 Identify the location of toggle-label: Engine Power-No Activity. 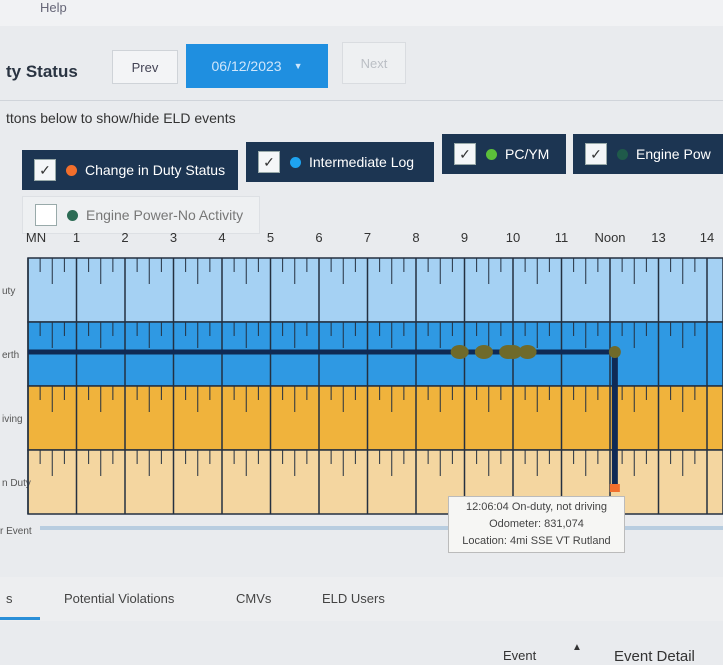
(165, 215).